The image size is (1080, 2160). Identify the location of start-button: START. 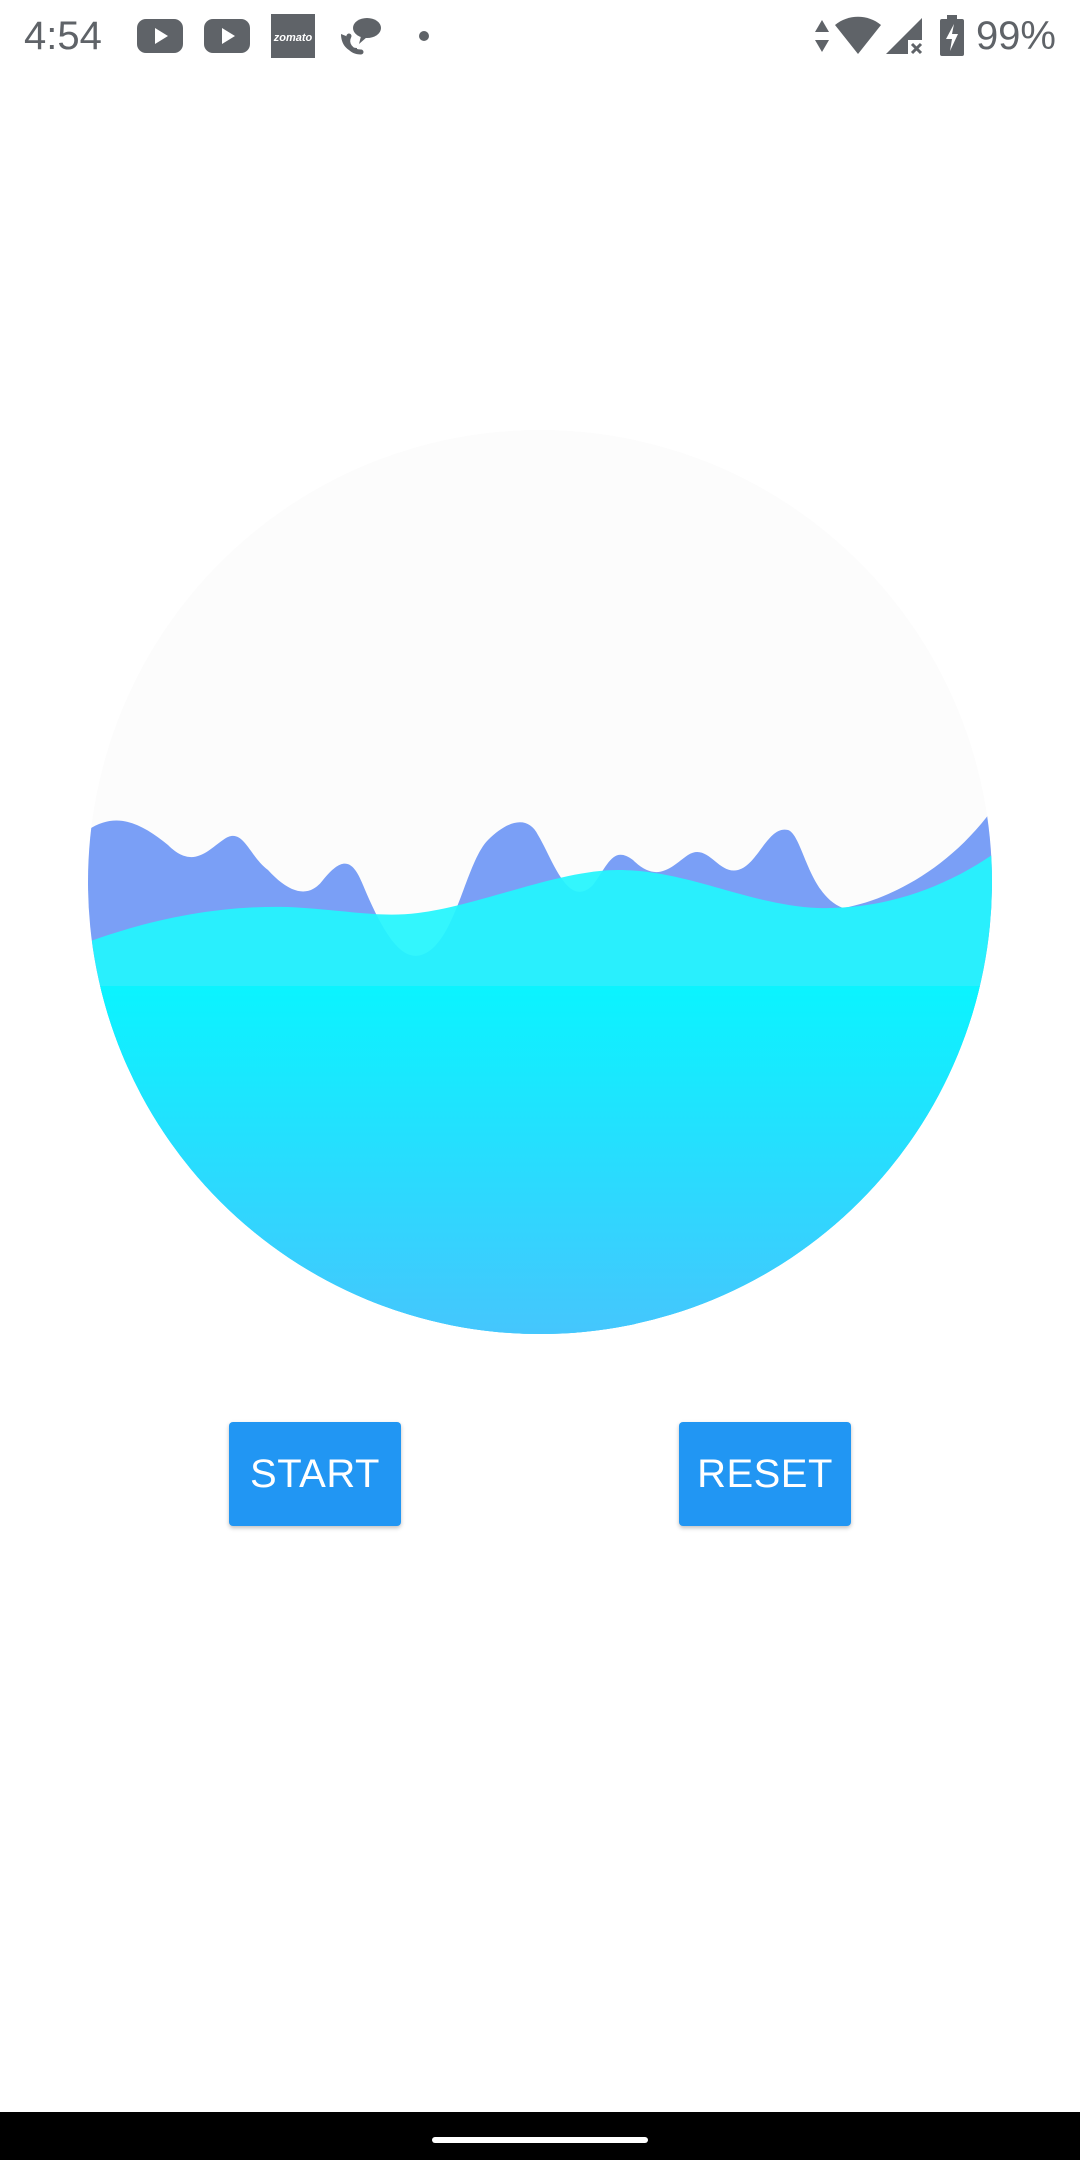
(315, 1474).